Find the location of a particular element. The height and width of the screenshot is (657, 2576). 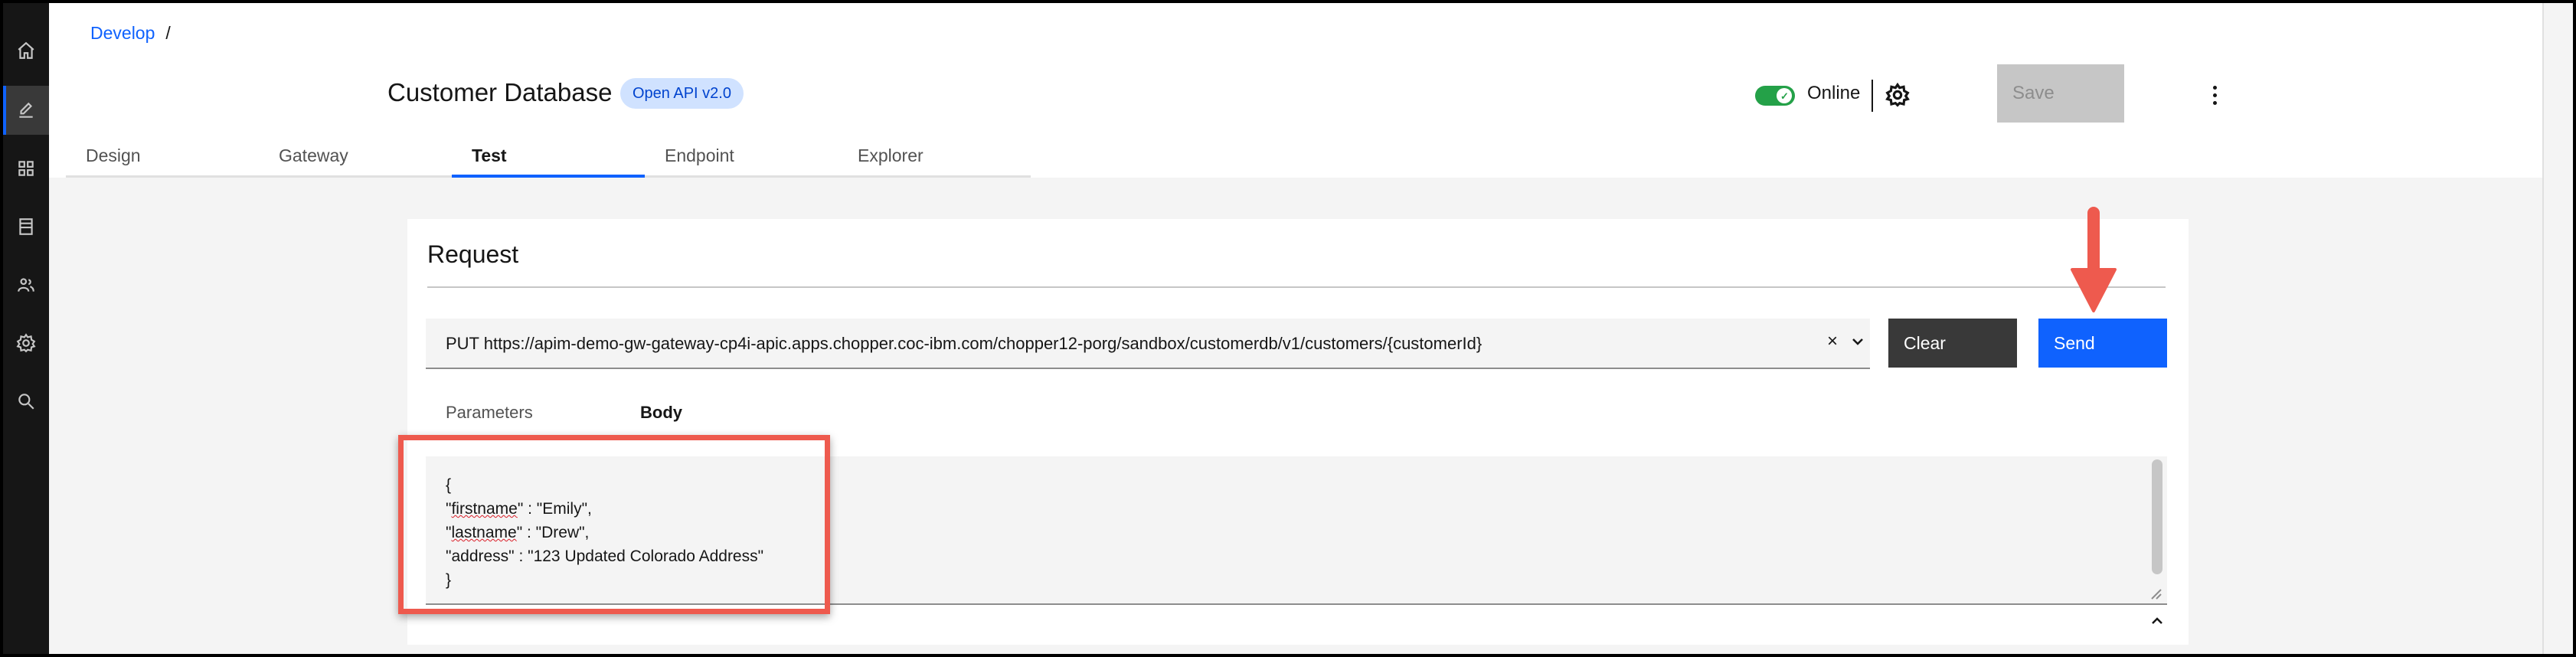

left-nav-rail is located at coordinates (26, 328).